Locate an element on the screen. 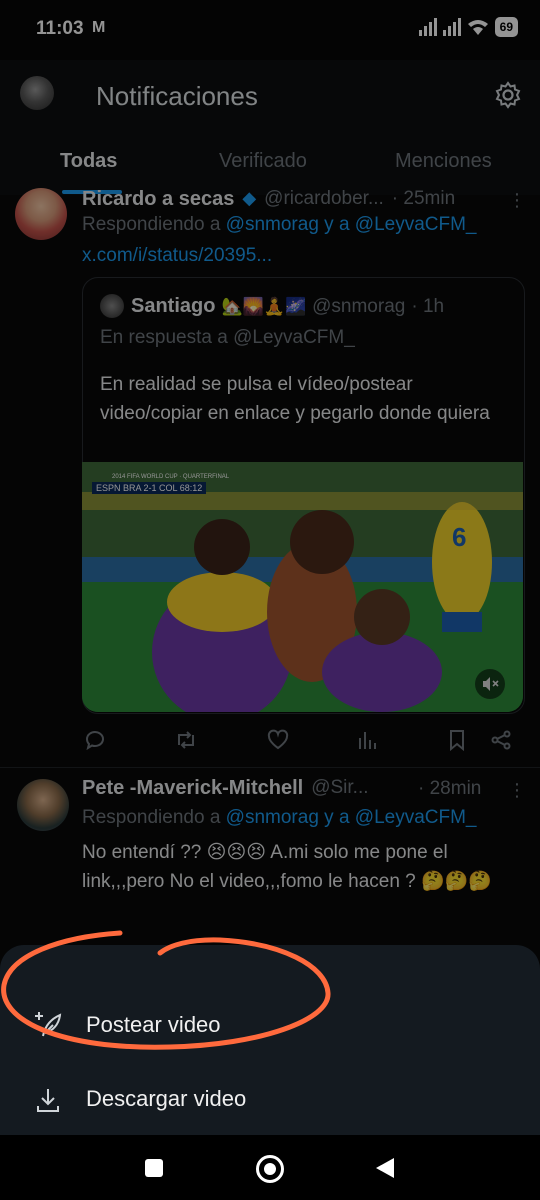  annotation-circle is located at coordinates (166, 990).